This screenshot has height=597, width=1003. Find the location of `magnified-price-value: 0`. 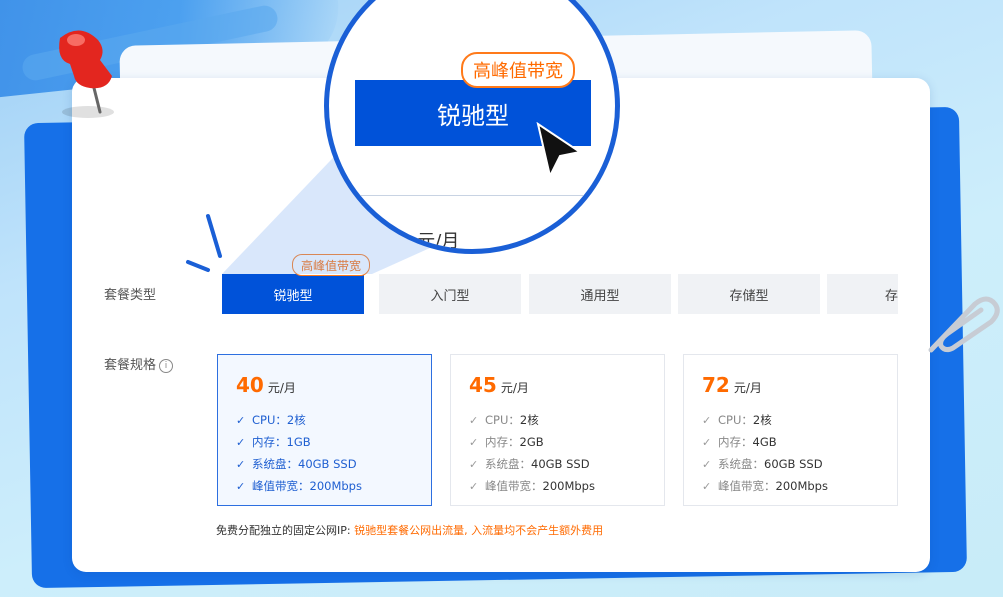

magnified-price-value: 0 is located at coordinates (405, 241).